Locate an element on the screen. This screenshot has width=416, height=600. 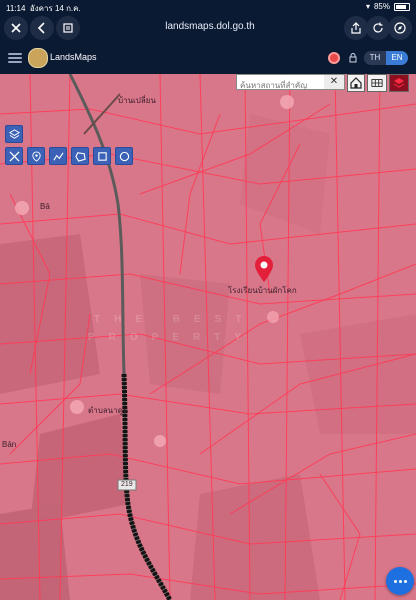
clear-search-button: ✕ is located at coordinates (334, 82).